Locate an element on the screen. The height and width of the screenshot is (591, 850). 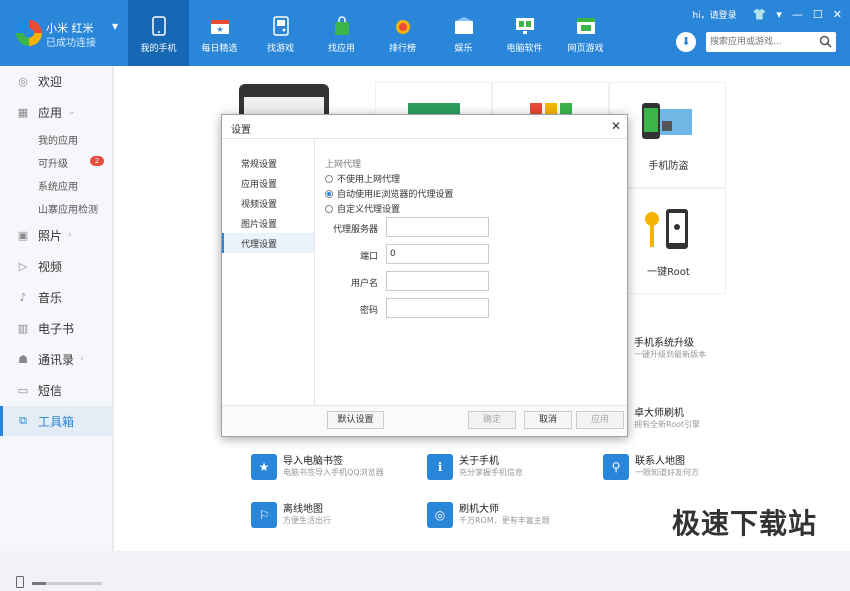
nav-label: 电脑软件 is located at coordinates (524, 49).